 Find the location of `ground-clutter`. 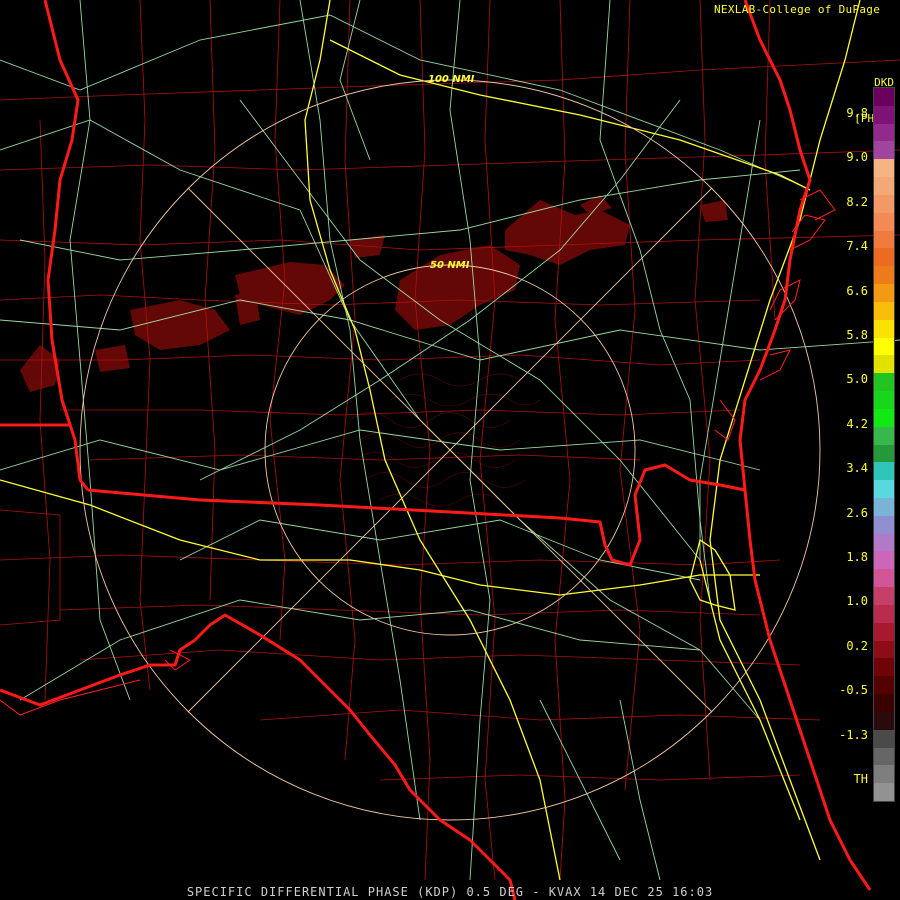

ground-clutter is located at coordinates (445, 440).